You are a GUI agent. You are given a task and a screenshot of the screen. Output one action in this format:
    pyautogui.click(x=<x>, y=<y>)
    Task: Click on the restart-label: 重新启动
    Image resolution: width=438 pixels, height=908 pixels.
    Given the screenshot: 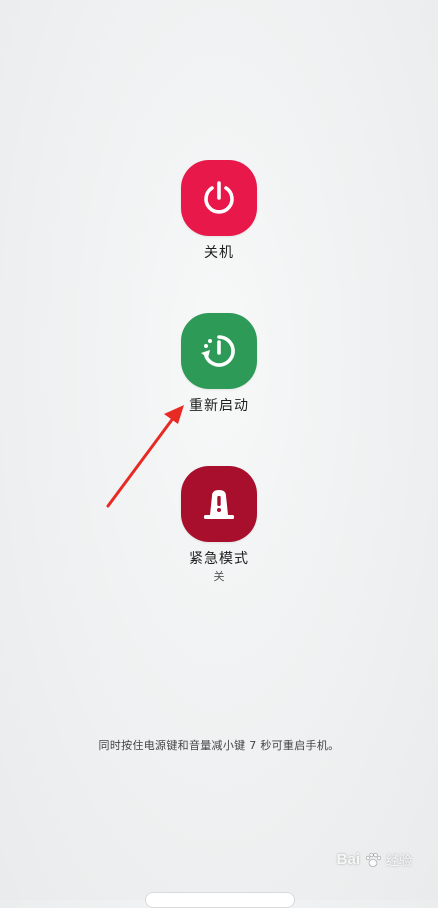 What is the action you would take?
    pyautogui.click(x=219, y=406)
    